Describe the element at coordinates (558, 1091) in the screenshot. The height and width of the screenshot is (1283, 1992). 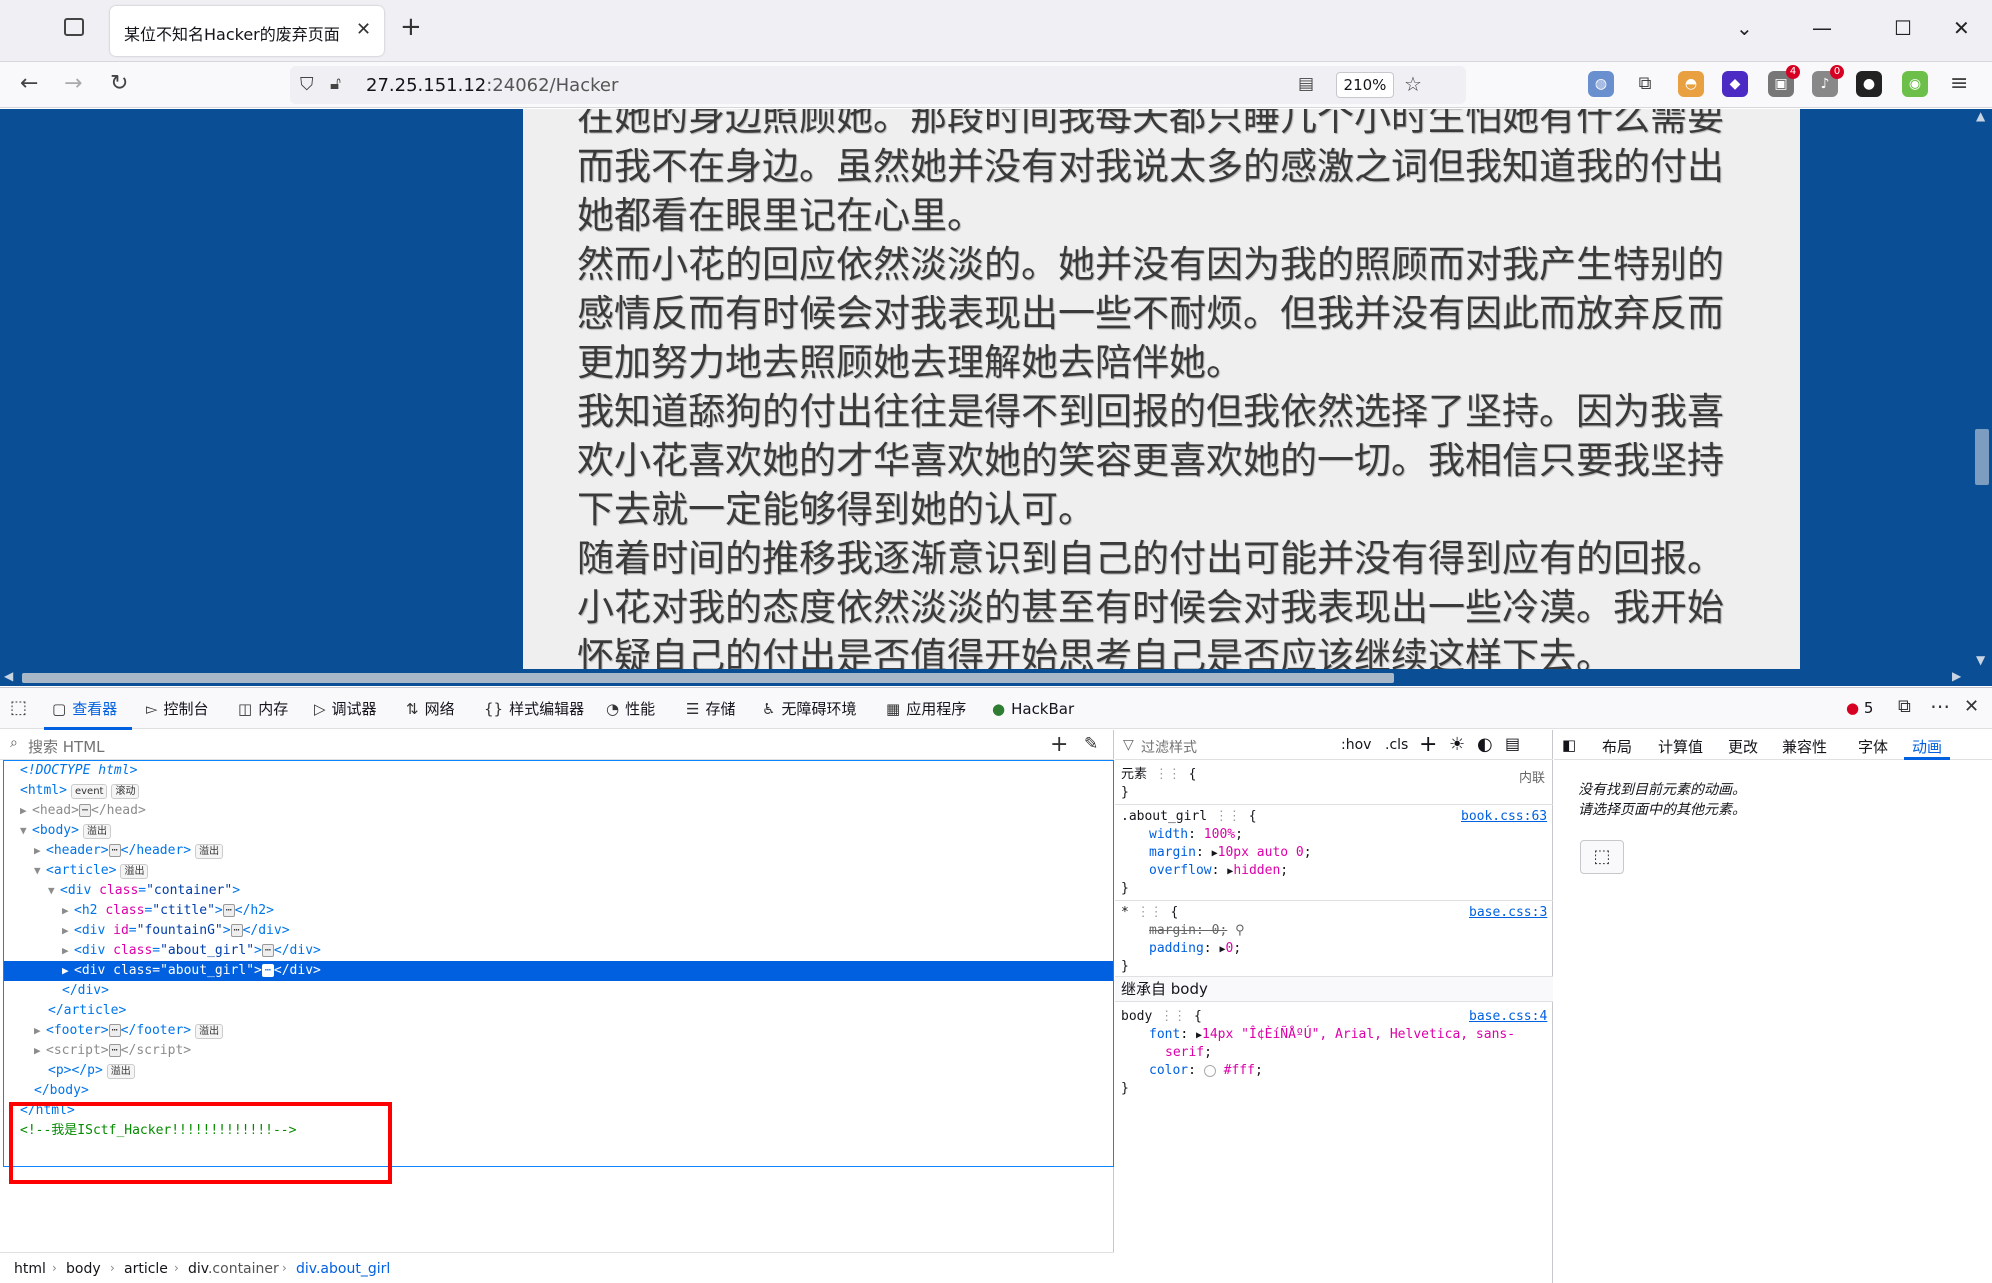
I see `tree-row-body-close: </body>` at that location.